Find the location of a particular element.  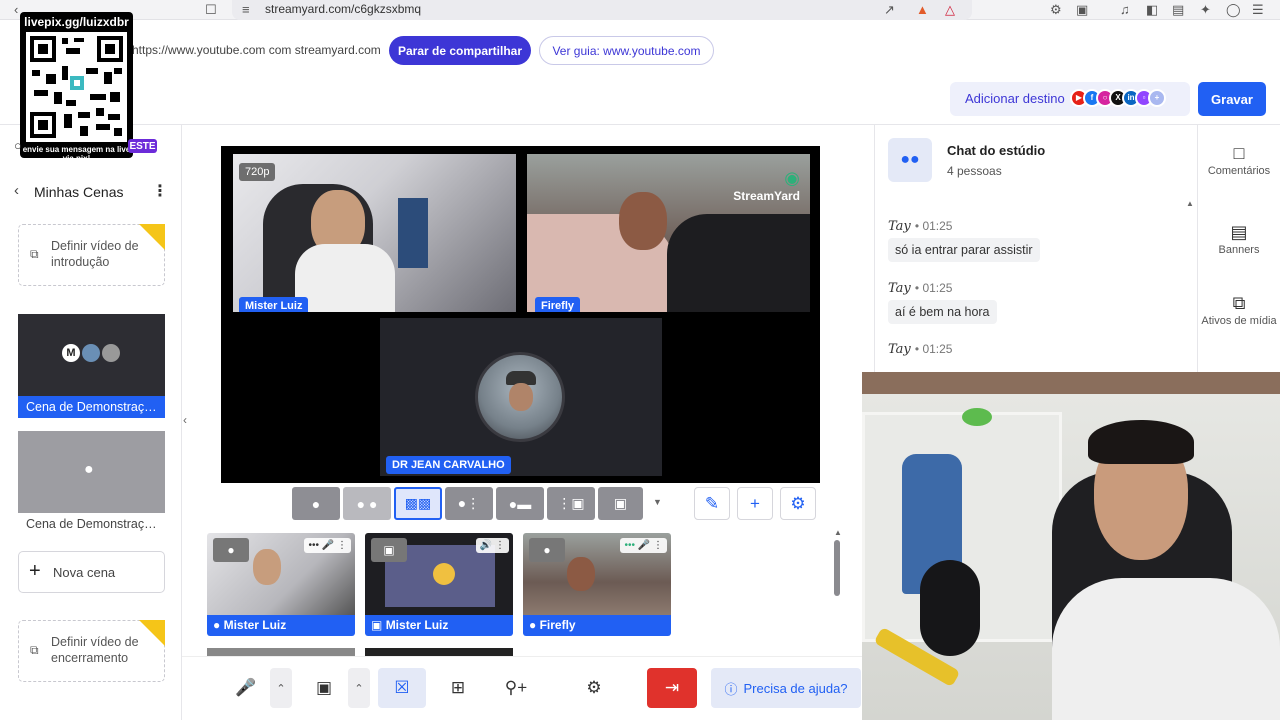

qr-caption: envie sua mensagem na live via pix! is located at coordinates (76, 154).